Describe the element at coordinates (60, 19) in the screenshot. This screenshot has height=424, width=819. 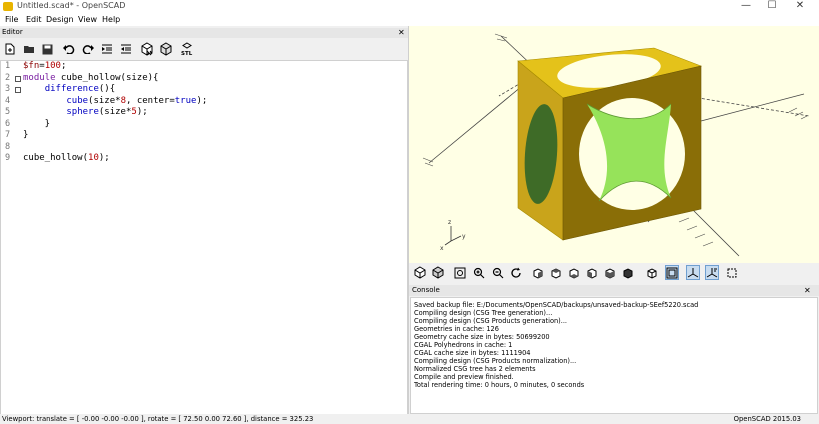
I see `menu-design: Design` at that location.